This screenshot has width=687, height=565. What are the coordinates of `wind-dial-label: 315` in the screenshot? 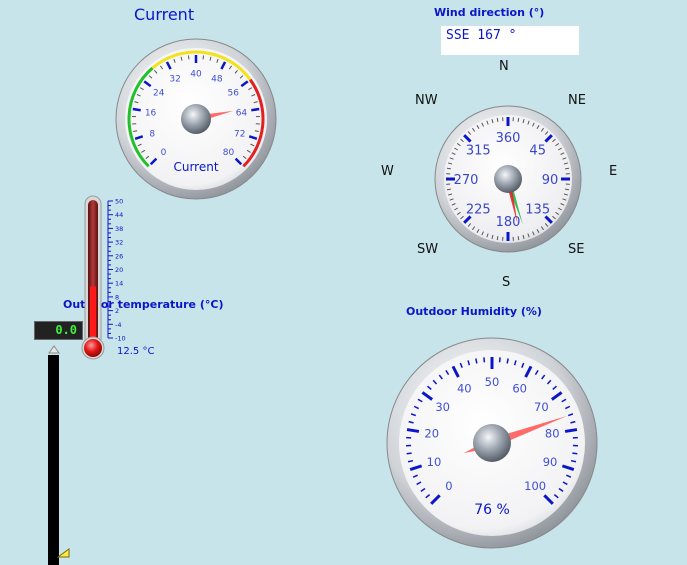 It's located at (478, 150).